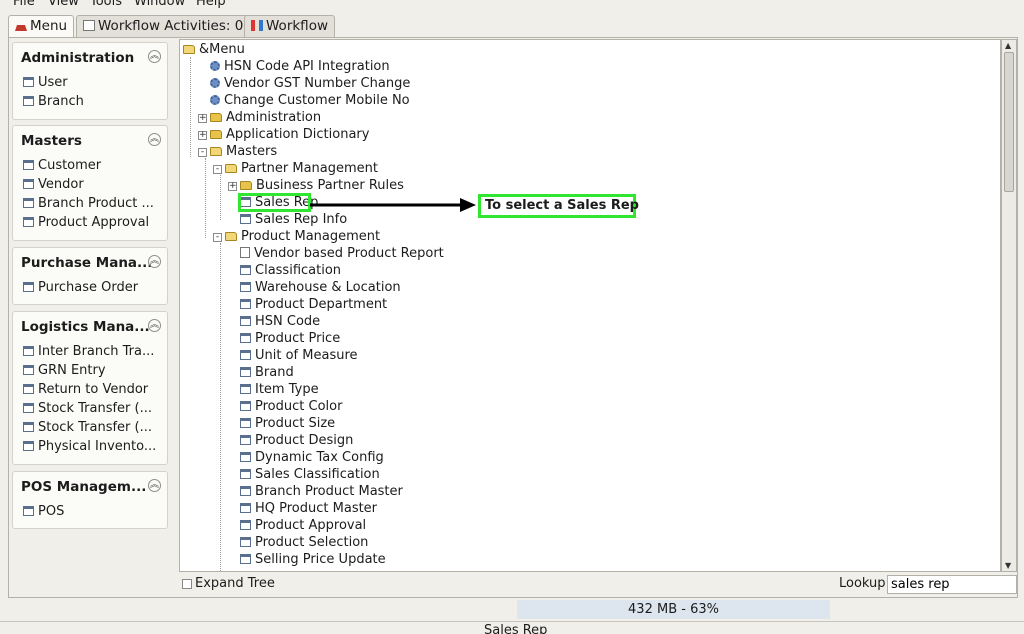  I want to click on tree-item: Vendor GST Number Change, so click(310, 83).